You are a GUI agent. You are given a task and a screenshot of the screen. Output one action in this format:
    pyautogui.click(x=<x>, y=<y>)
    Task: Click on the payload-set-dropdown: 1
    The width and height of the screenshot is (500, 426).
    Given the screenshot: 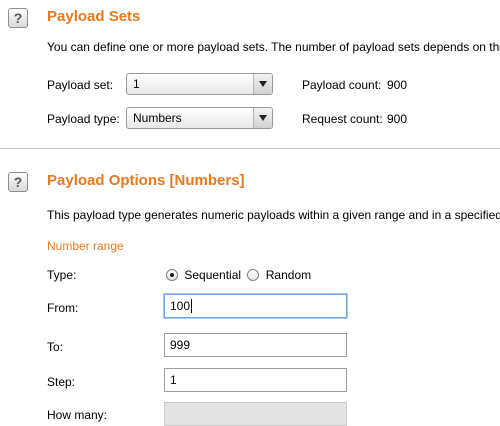 What is the action you would take?
    pyautogui.click(x=199, y=84)
    